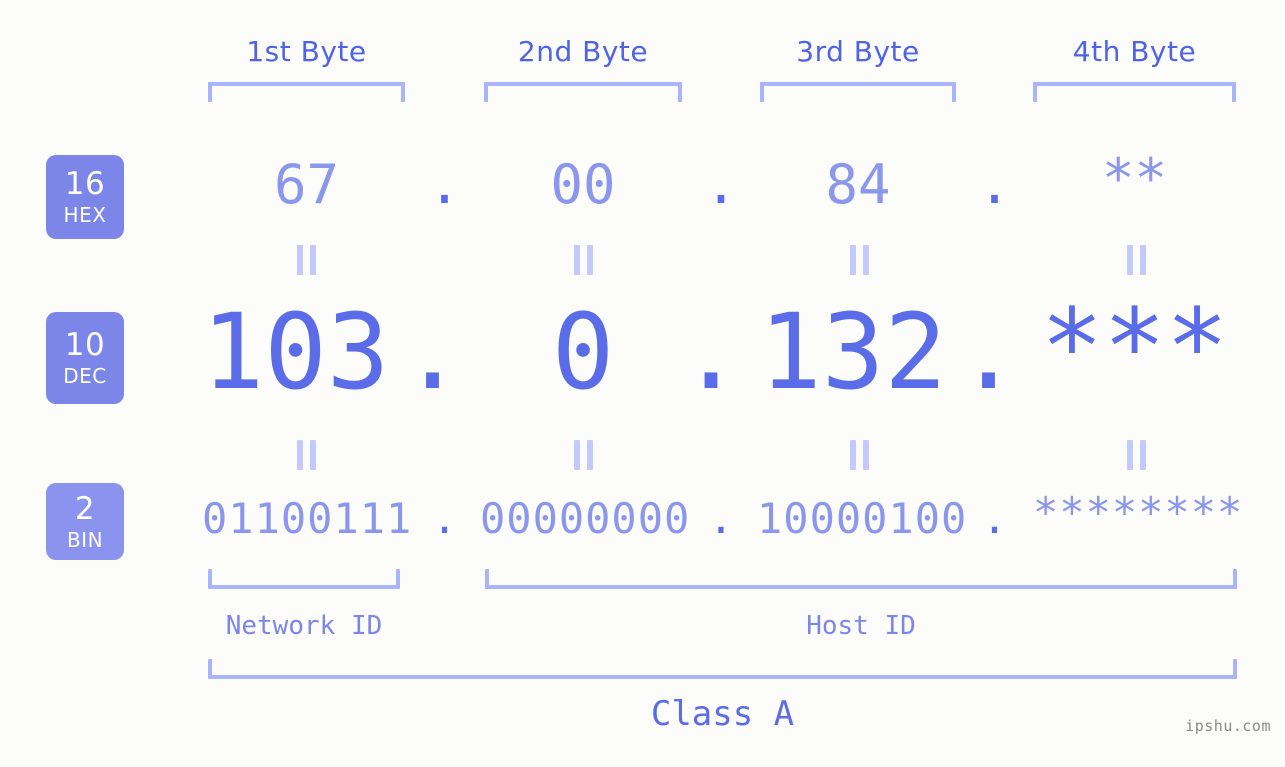 This screenshot has height=767, width=1285. Describe the element at coordinates (307, 518) in the screenshot. I see `bin-byte-1: 01100111` at that location.